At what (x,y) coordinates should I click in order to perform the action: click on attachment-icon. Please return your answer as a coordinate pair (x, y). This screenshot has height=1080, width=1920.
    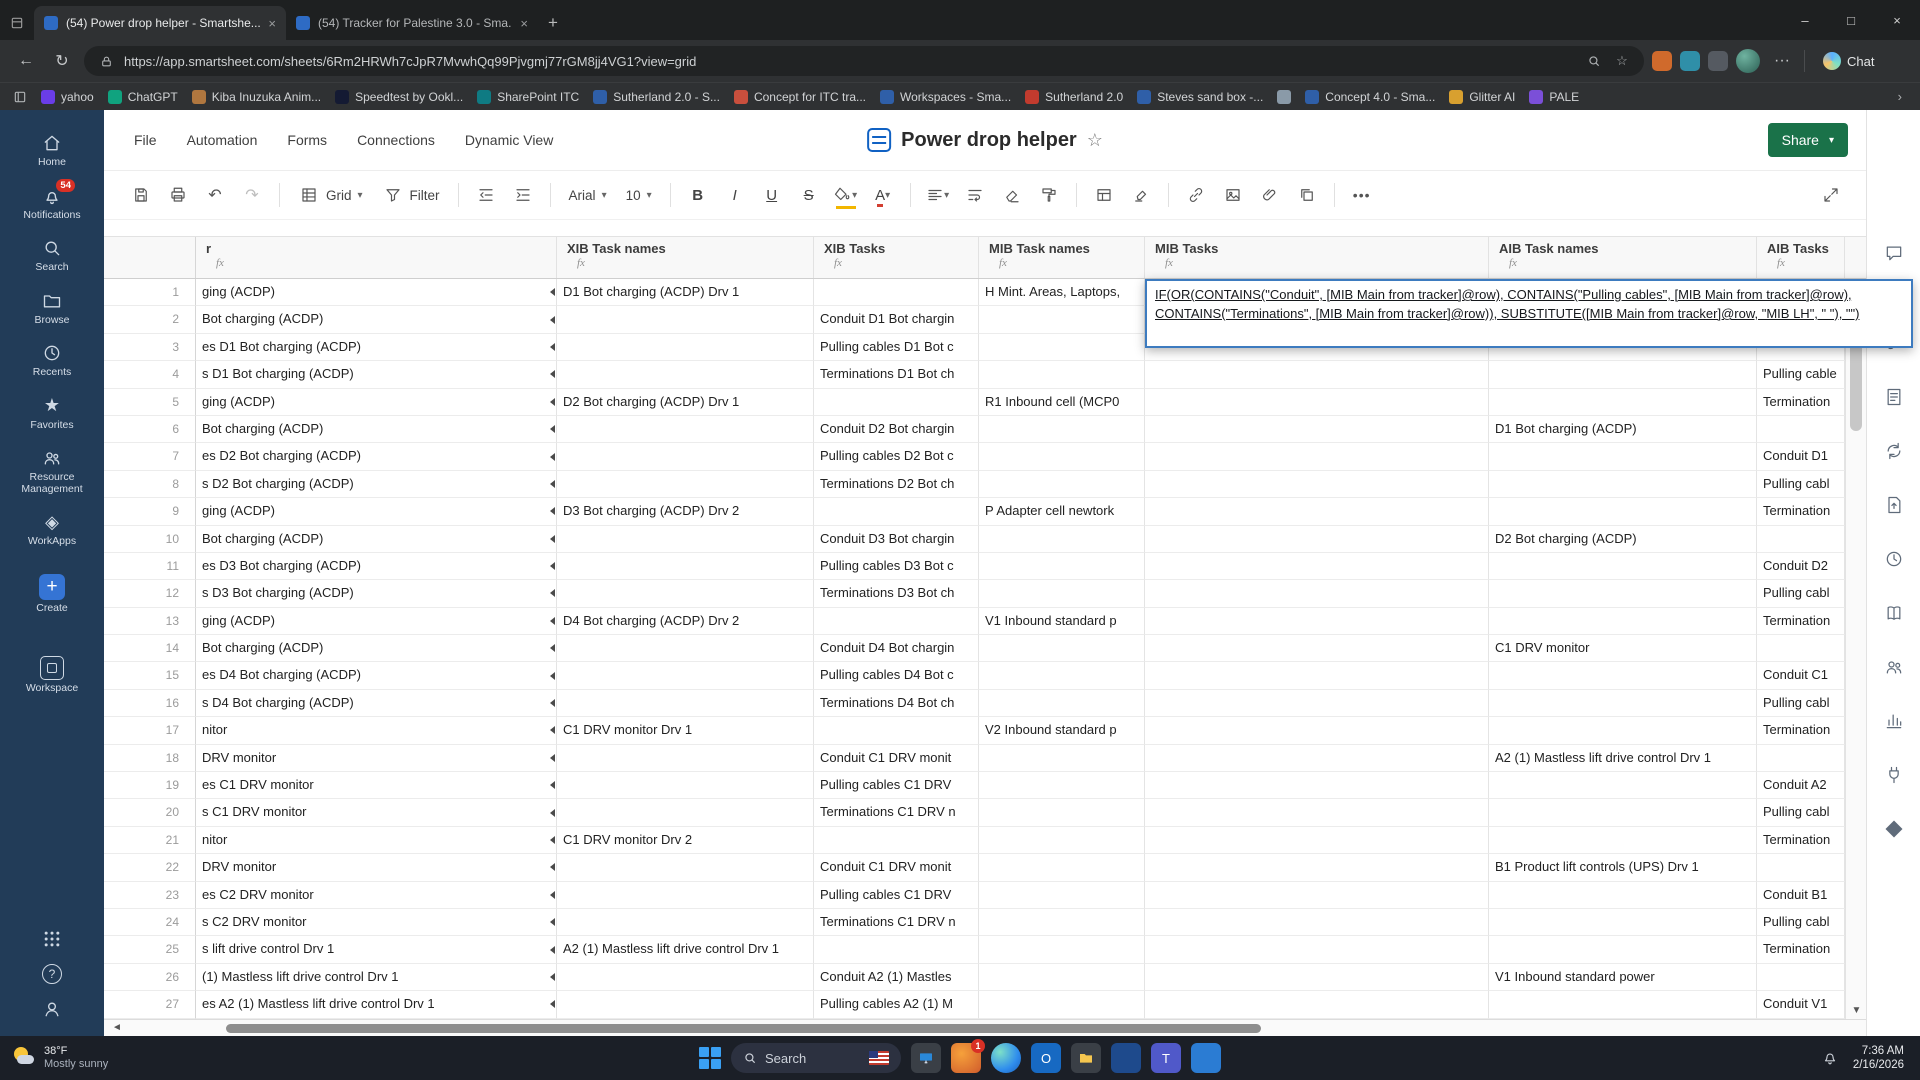
    Looking at the image, I should click on (1270, 195).